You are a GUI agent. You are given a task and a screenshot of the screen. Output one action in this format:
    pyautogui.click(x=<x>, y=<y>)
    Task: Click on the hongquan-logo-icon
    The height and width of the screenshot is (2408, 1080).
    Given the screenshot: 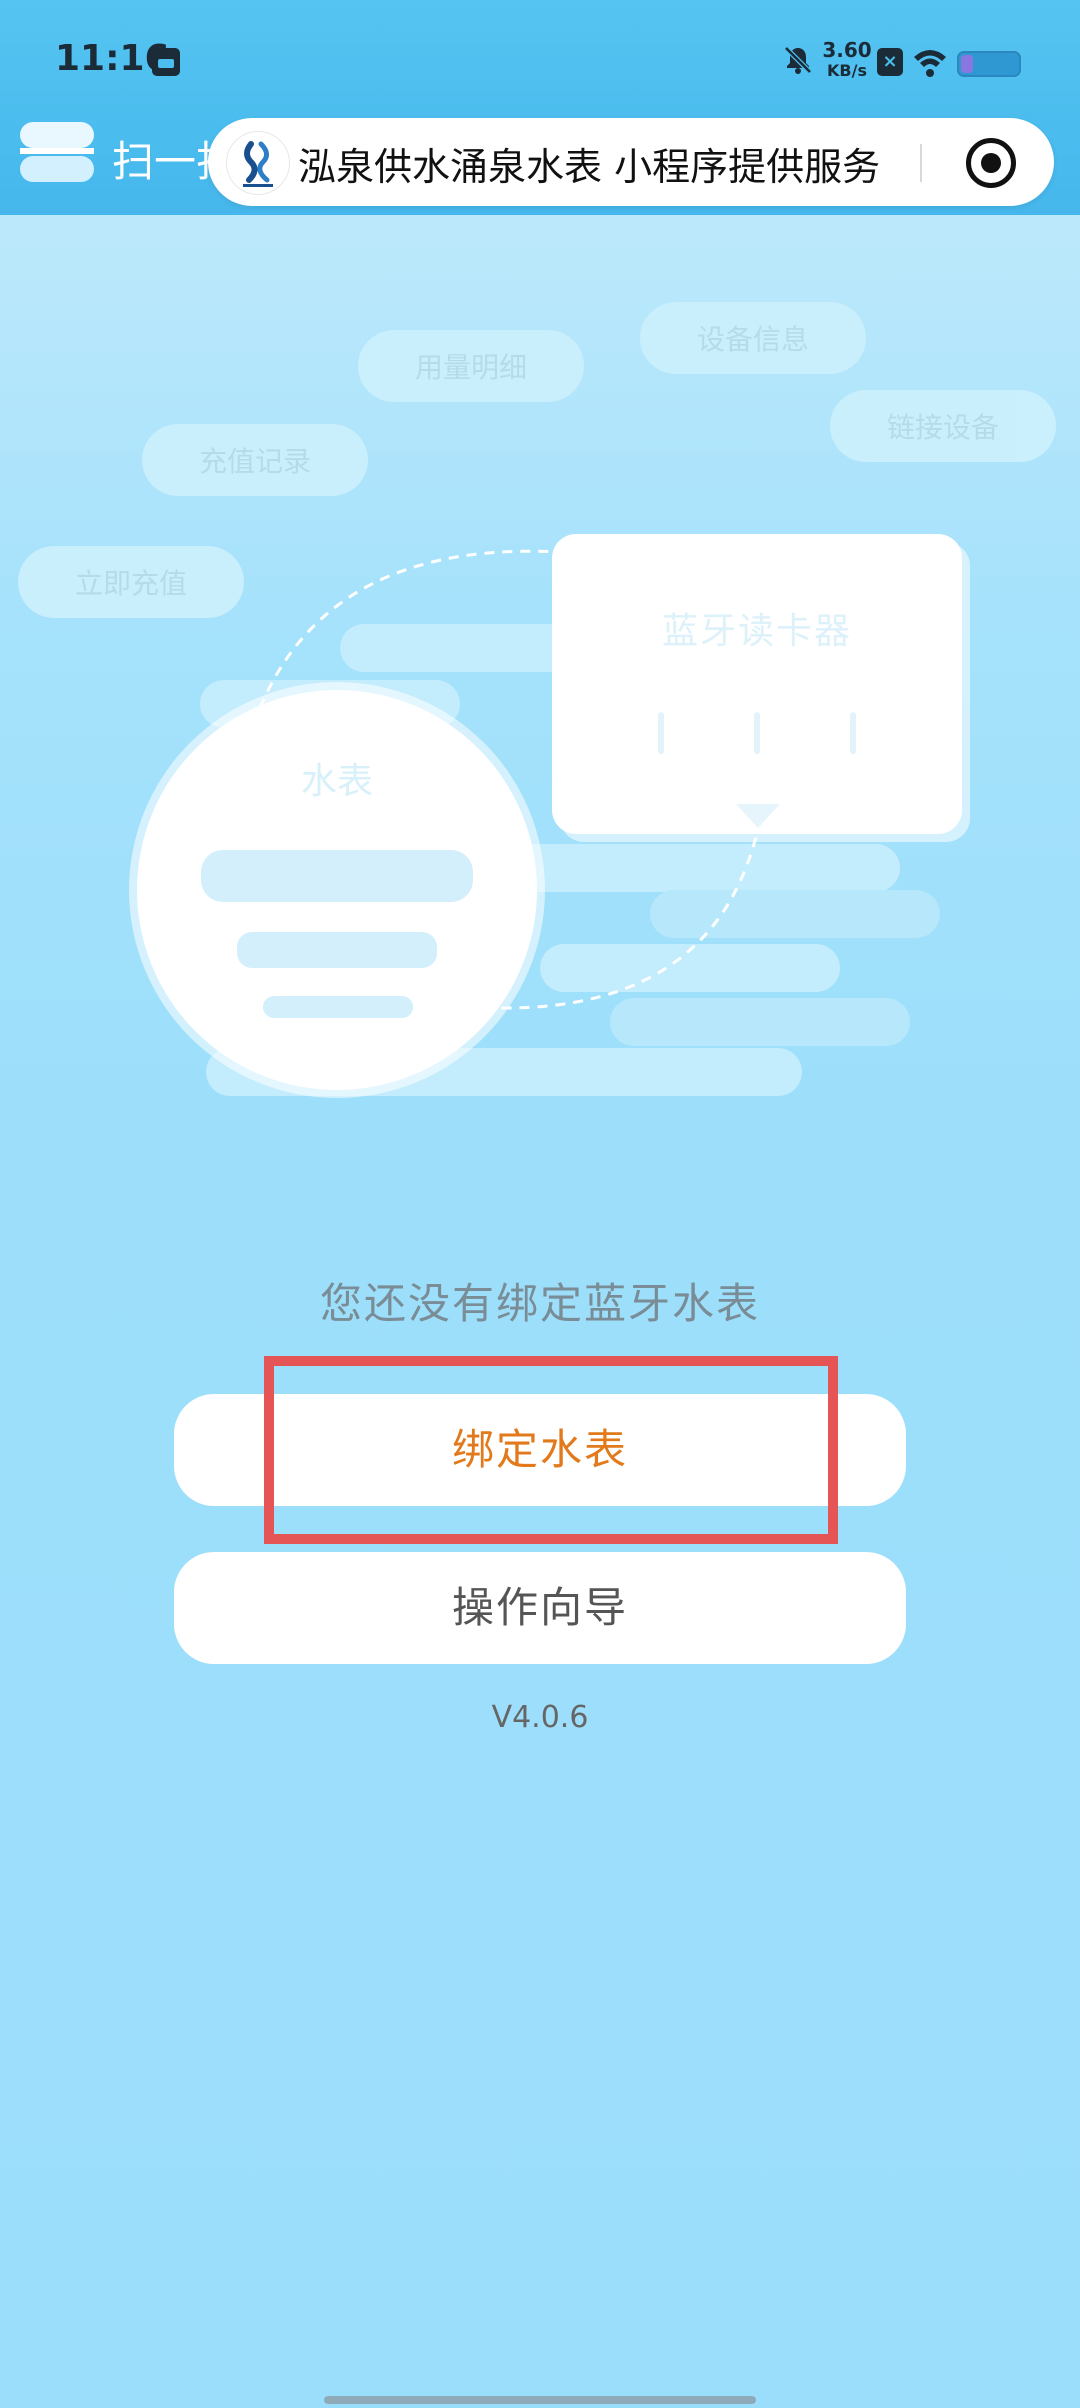 What is the action you would take?
    pyautogui.click(x=258, y=163)
    